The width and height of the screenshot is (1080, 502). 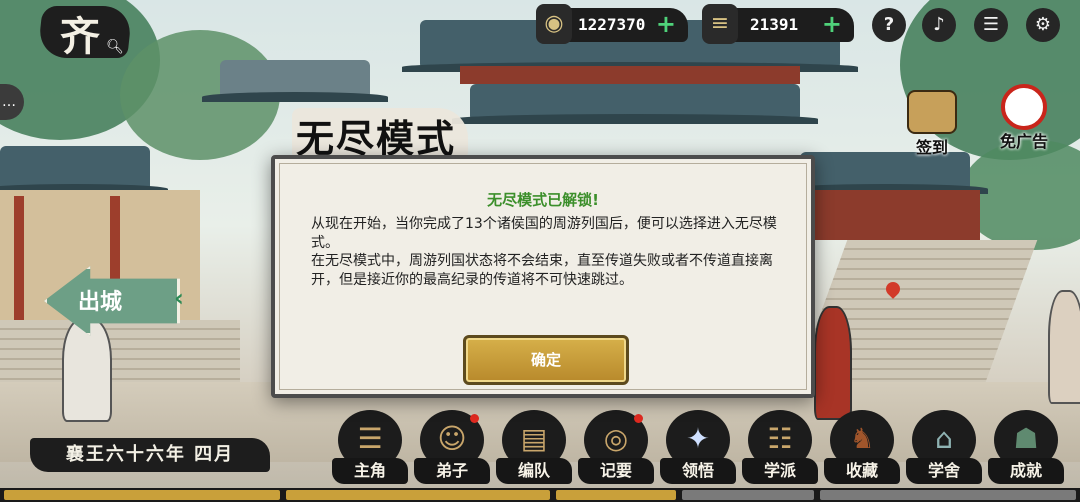 What do you see at coordinates (931, 147) in the screenshot?
I see `sign-in-label: 签到` at bounding box center [931, 147].